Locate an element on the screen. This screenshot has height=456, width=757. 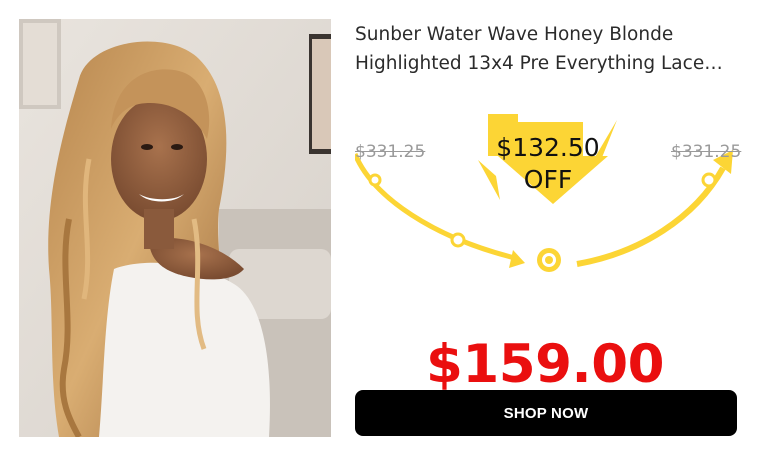
shop-now-label: SHOP NOW is located at coordinates (546, 413).